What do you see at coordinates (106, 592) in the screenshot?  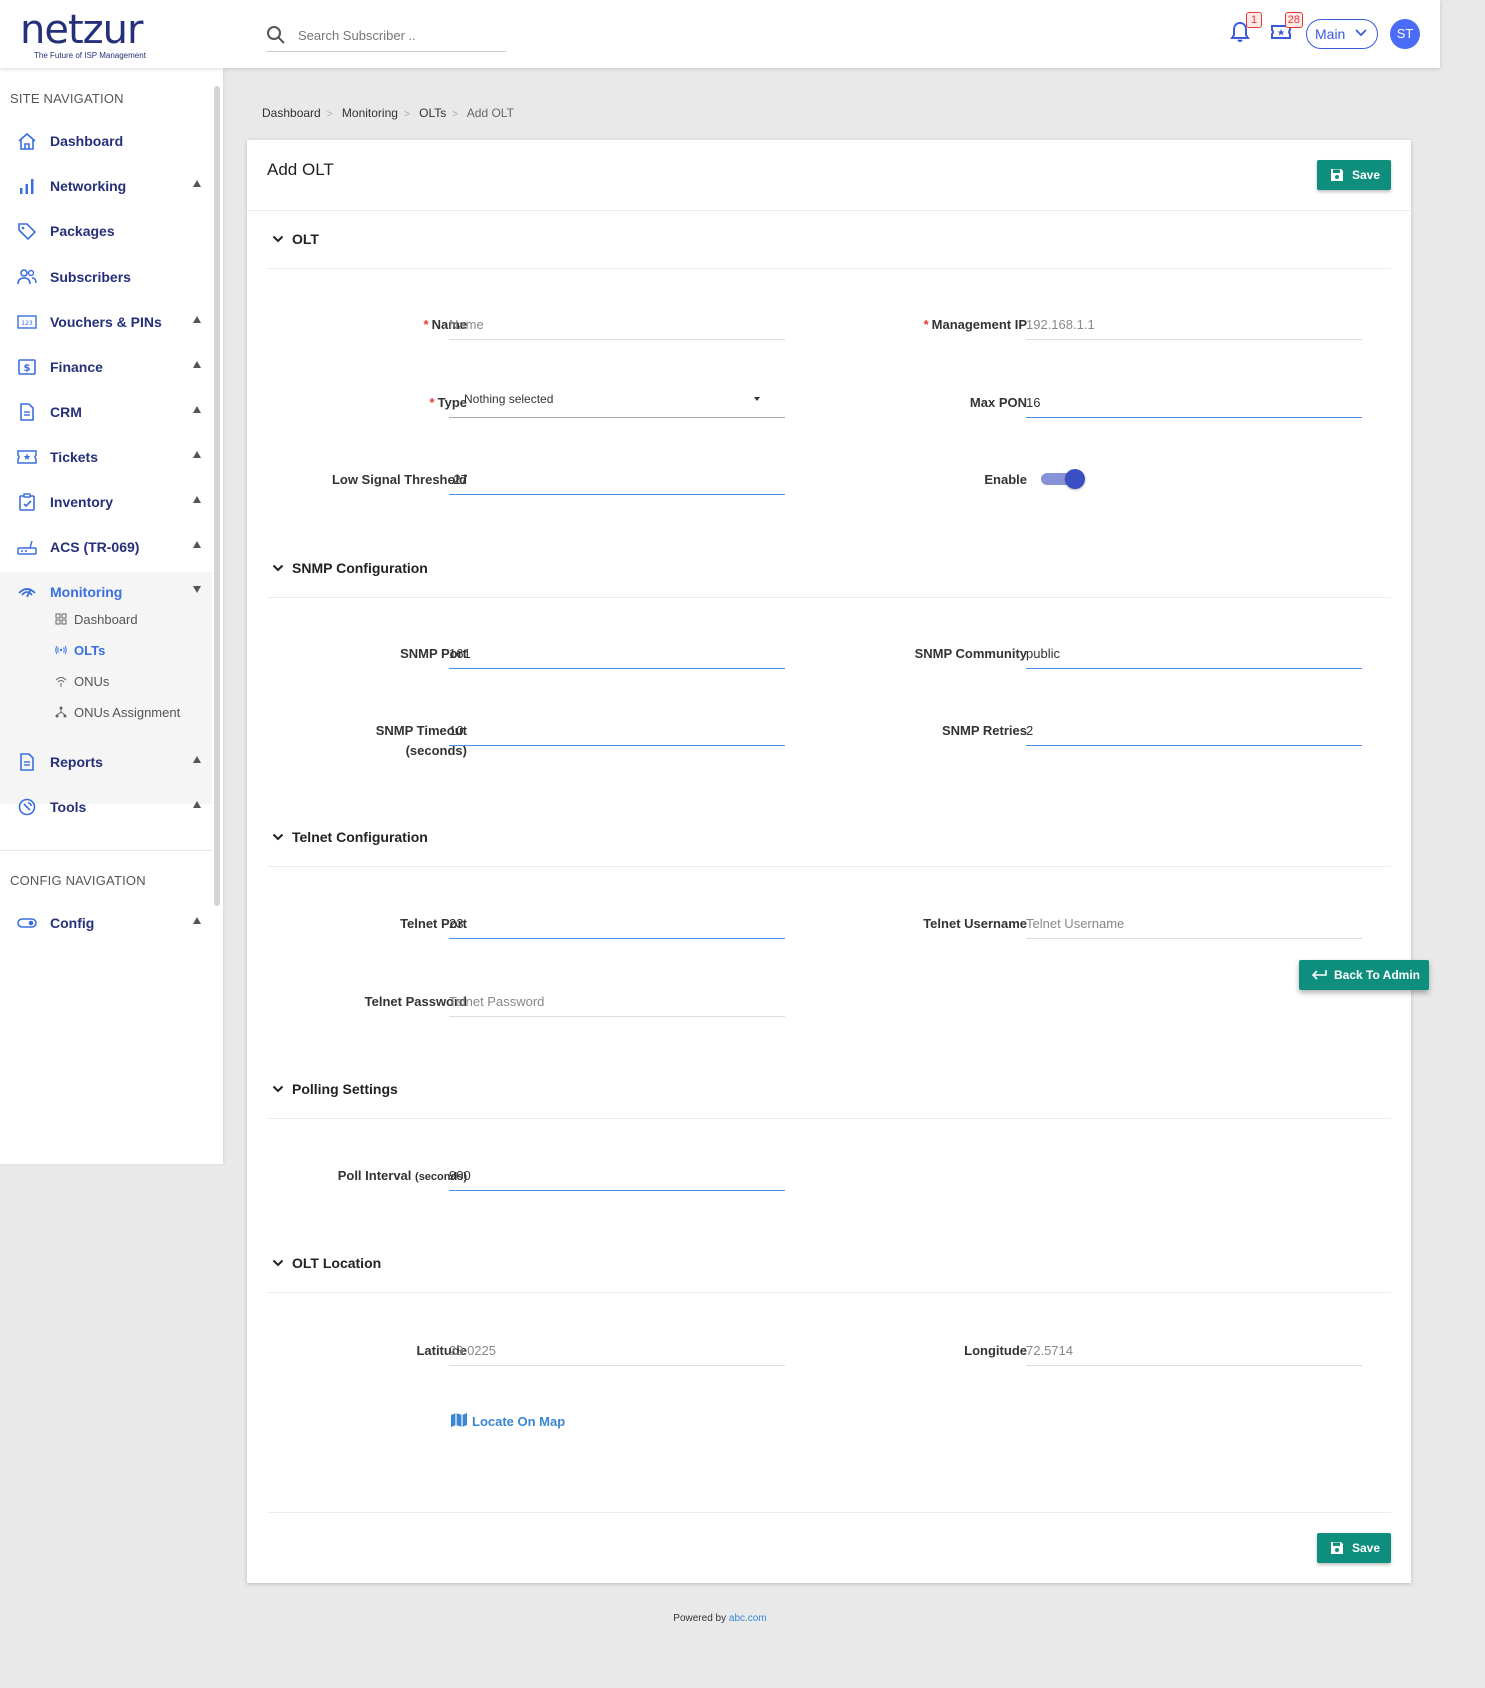 I see `sidebar-item-monitoring: Monitoring` at bounding box center [106, 592].